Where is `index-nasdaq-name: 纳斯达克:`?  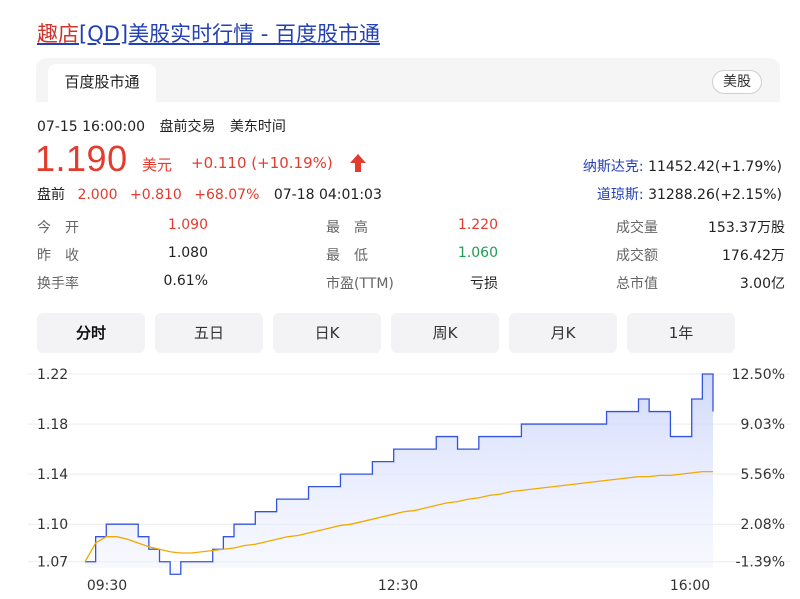
index-nasdaq-name: 纳斯达克: is located at coordinates (613, 167).